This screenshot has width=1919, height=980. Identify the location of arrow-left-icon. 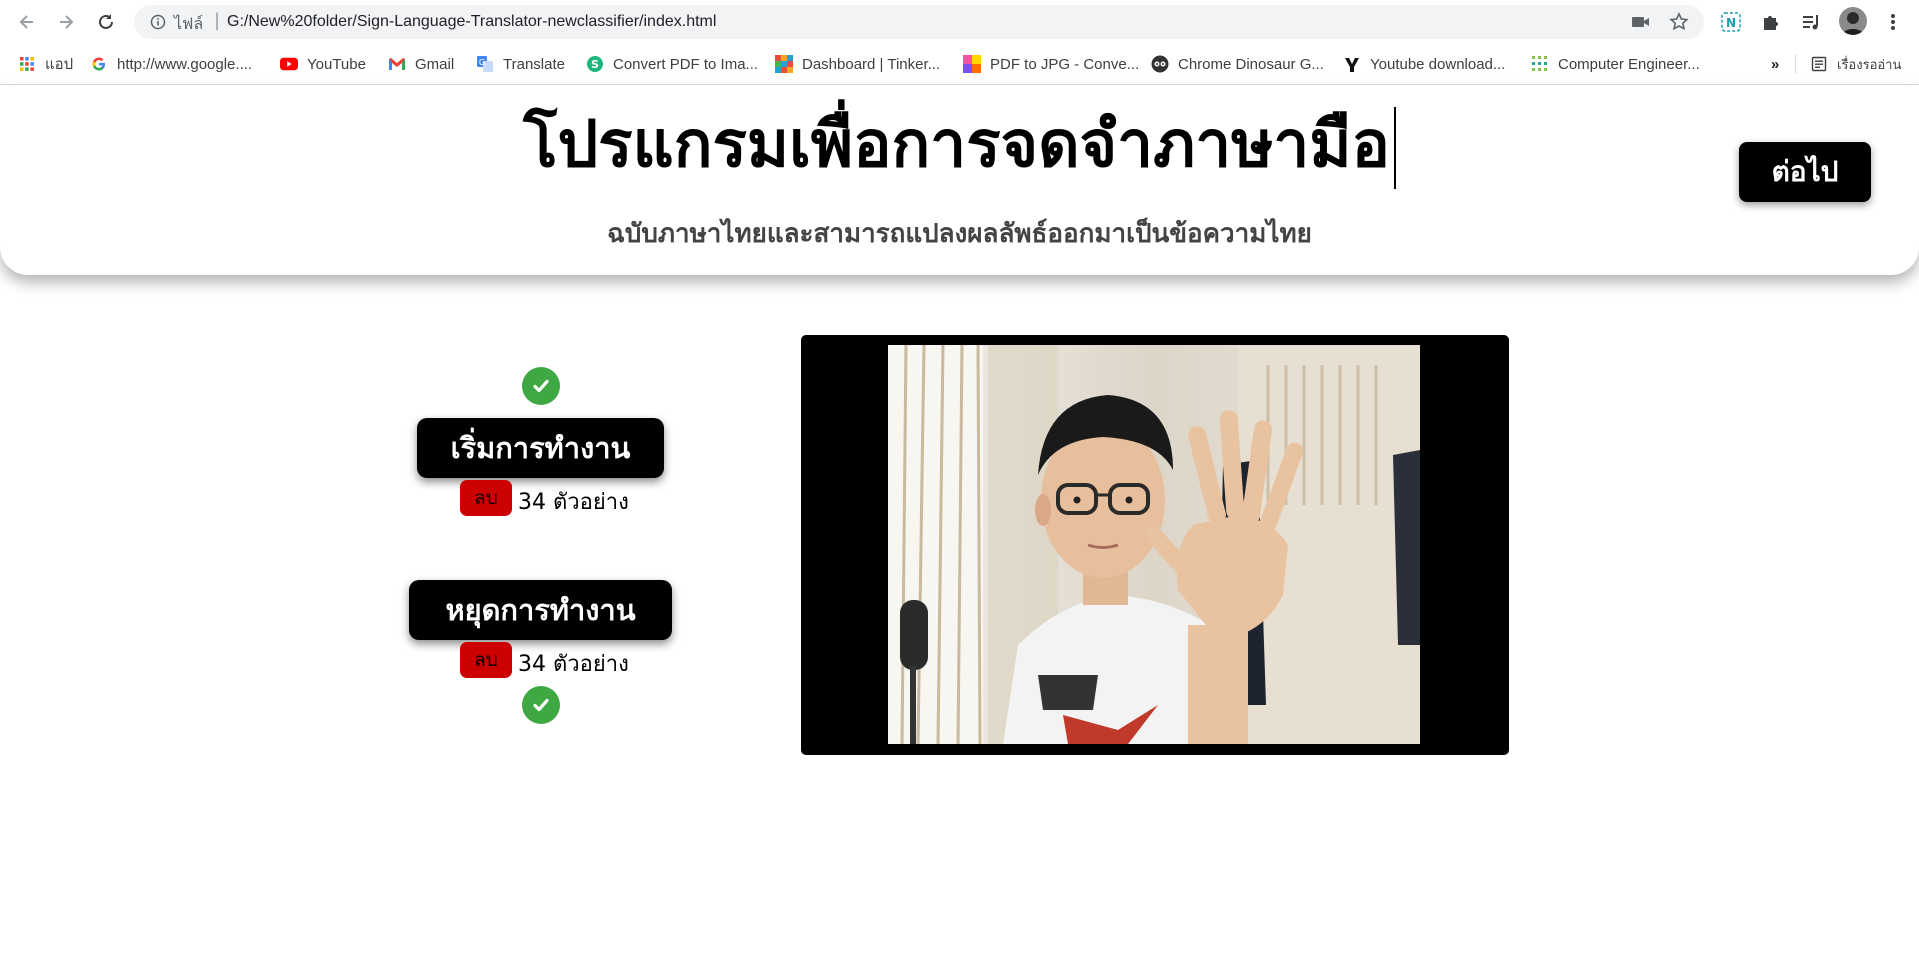
(26, 22).